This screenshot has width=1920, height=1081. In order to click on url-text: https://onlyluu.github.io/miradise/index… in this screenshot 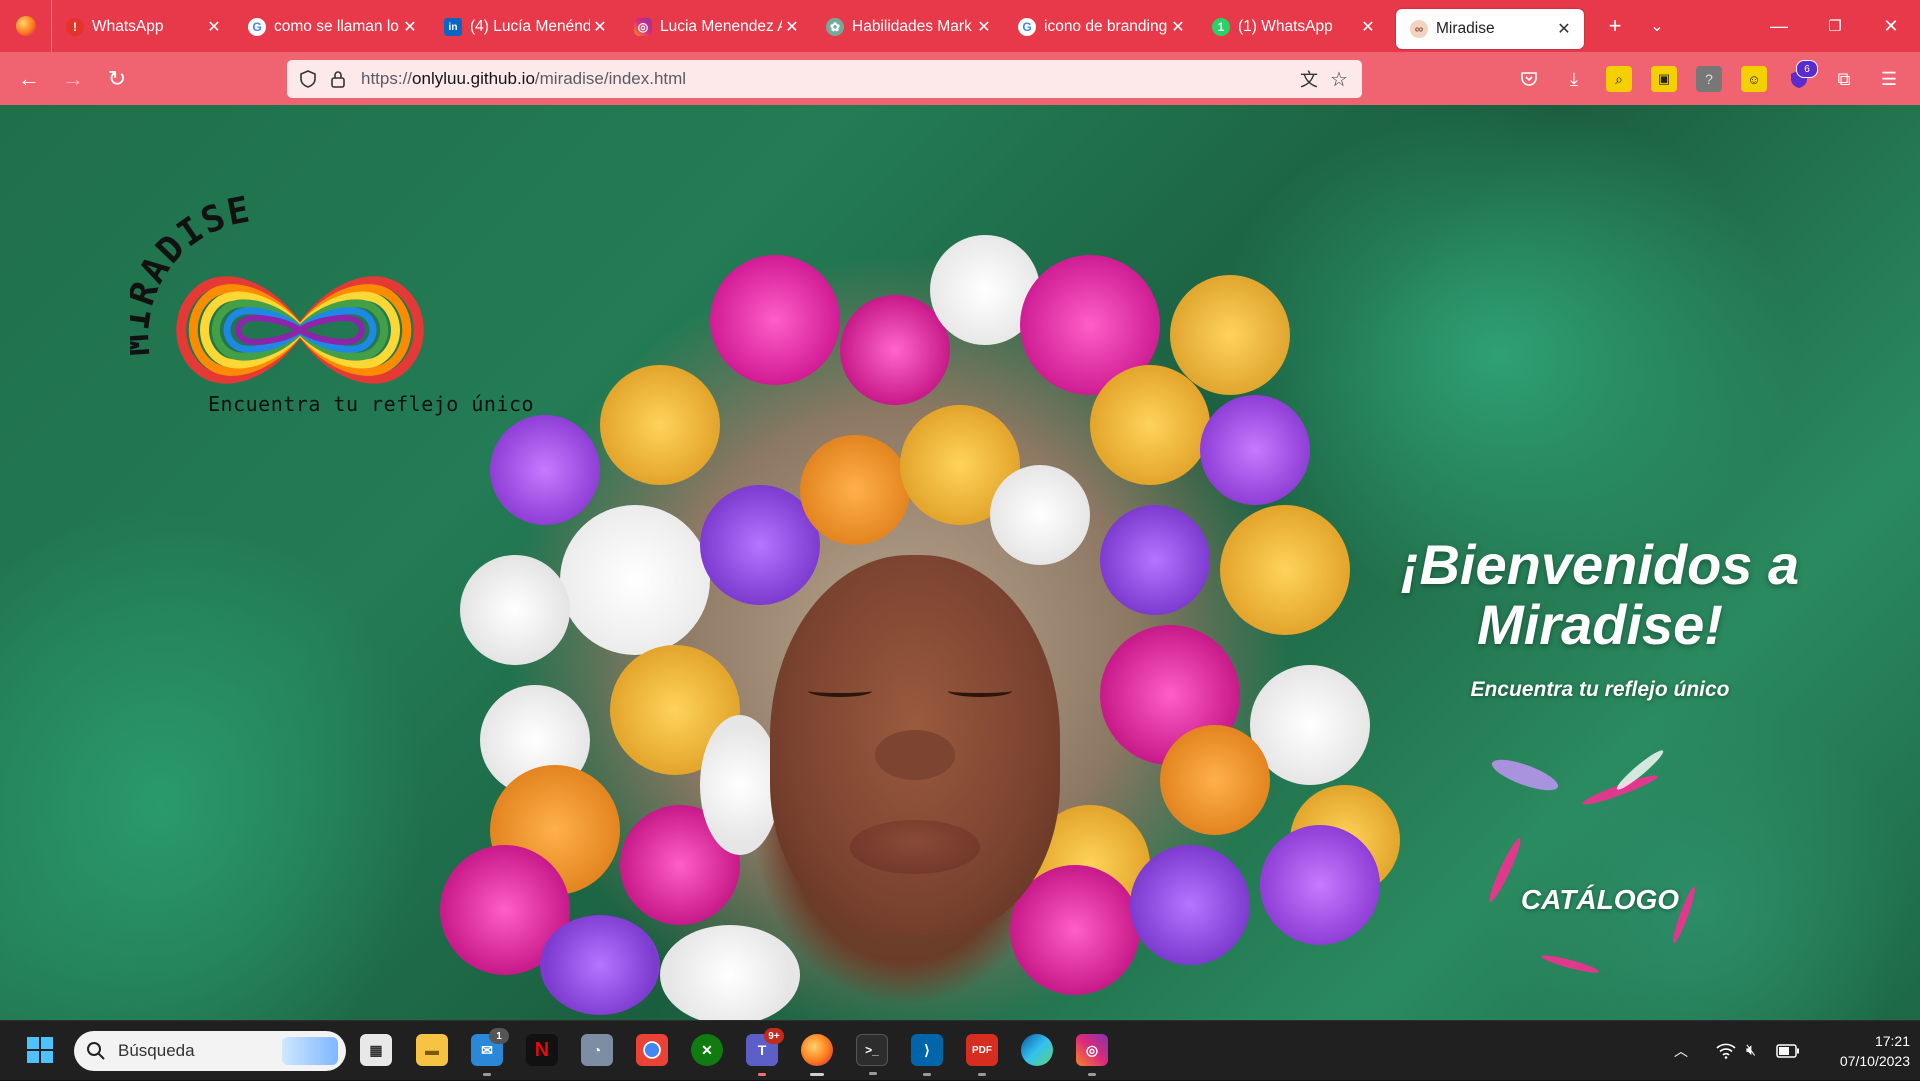, I will do `click(827, 79)`.